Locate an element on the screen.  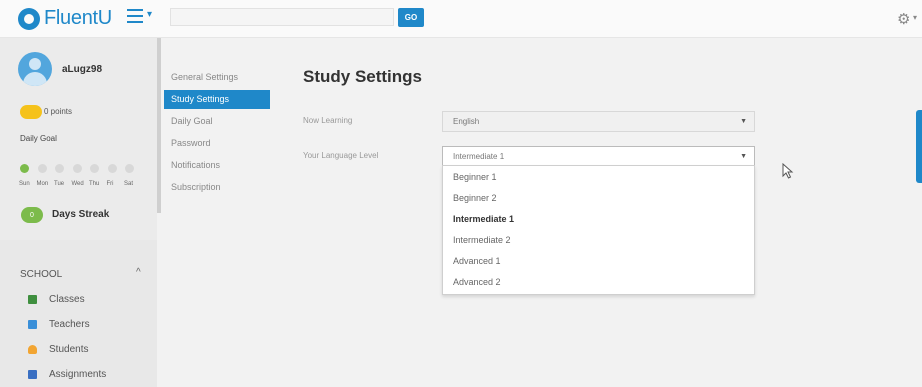
language-level-select: Intermediate 1 ▼ is located at coordinates (598, 156).